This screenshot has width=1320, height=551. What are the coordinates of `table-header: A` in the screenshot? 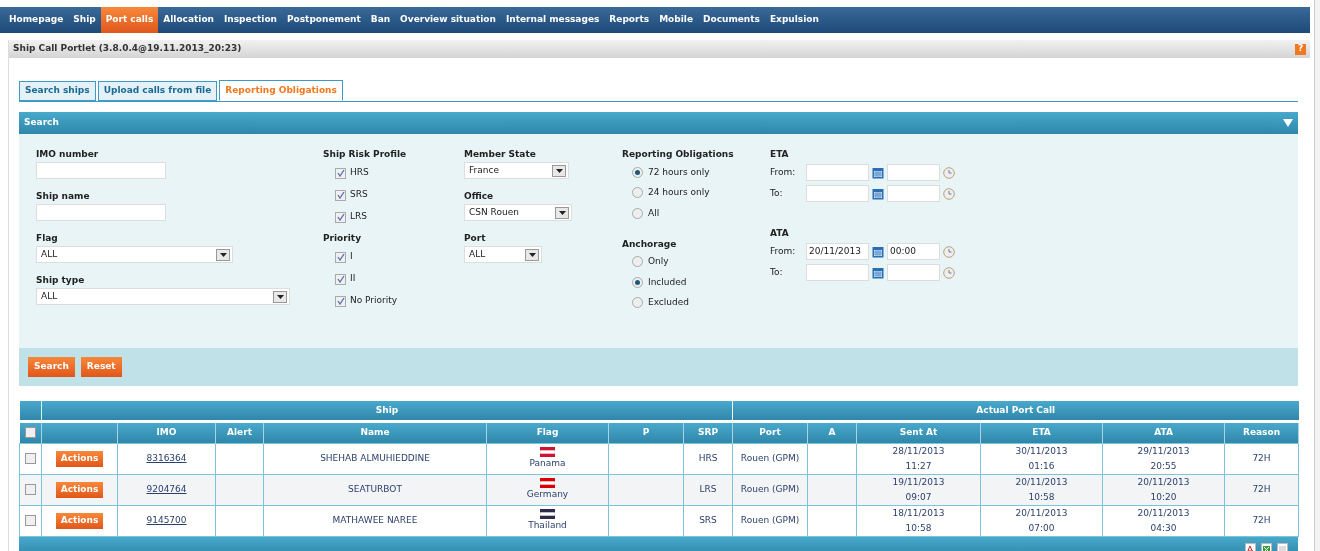 It's located at (832, 433).